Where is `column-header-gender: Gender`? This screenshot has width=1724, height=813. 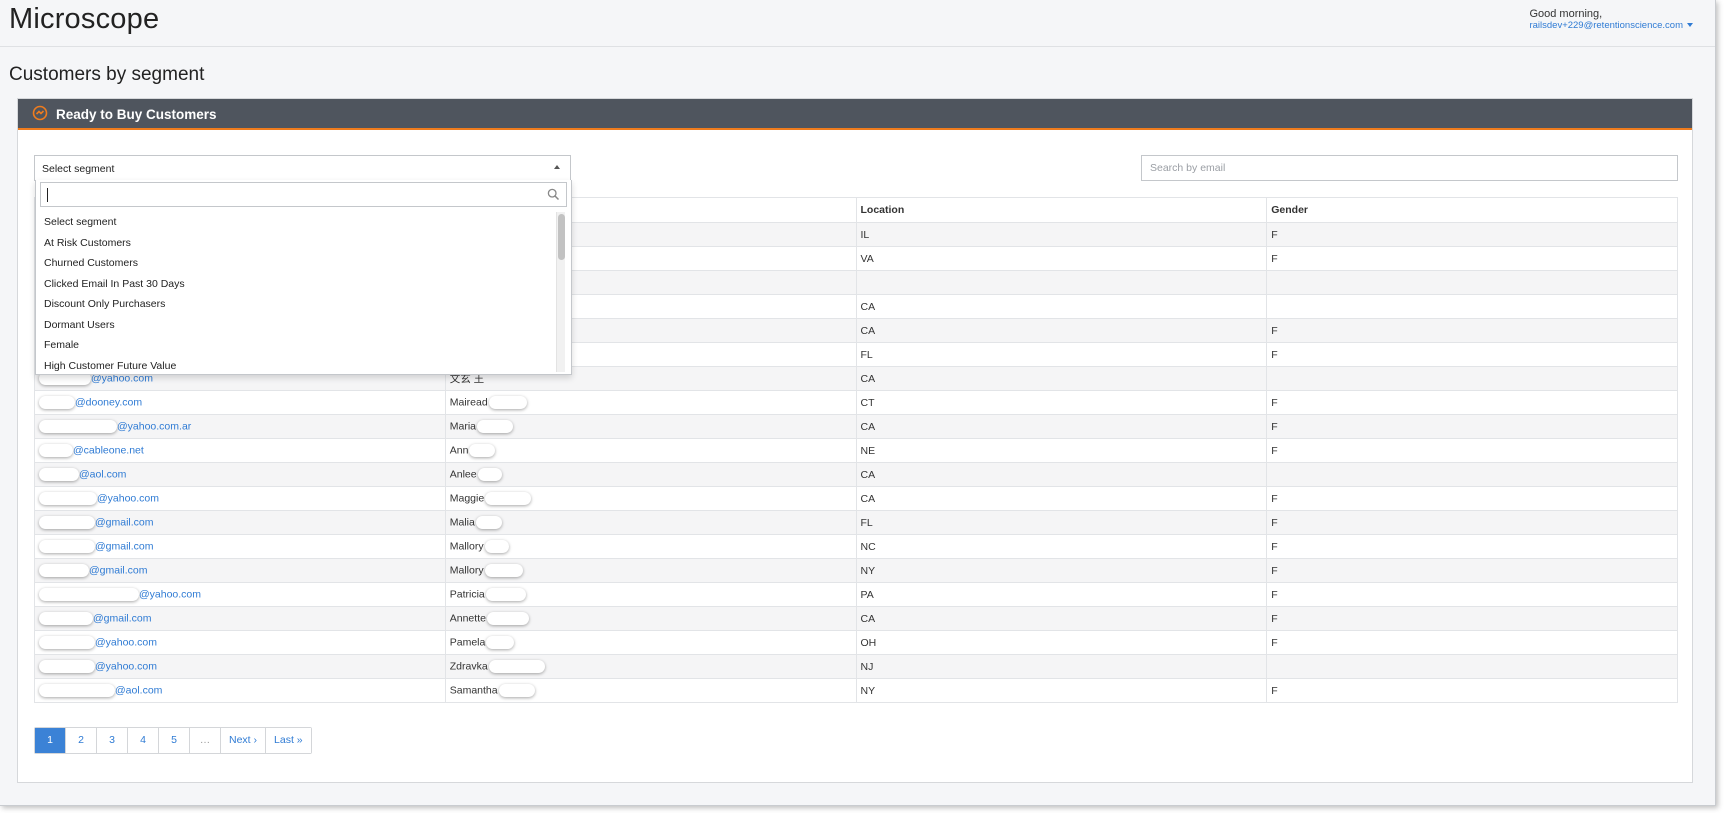 column-header-gender: Gender is located at coordinates (1472, 210).